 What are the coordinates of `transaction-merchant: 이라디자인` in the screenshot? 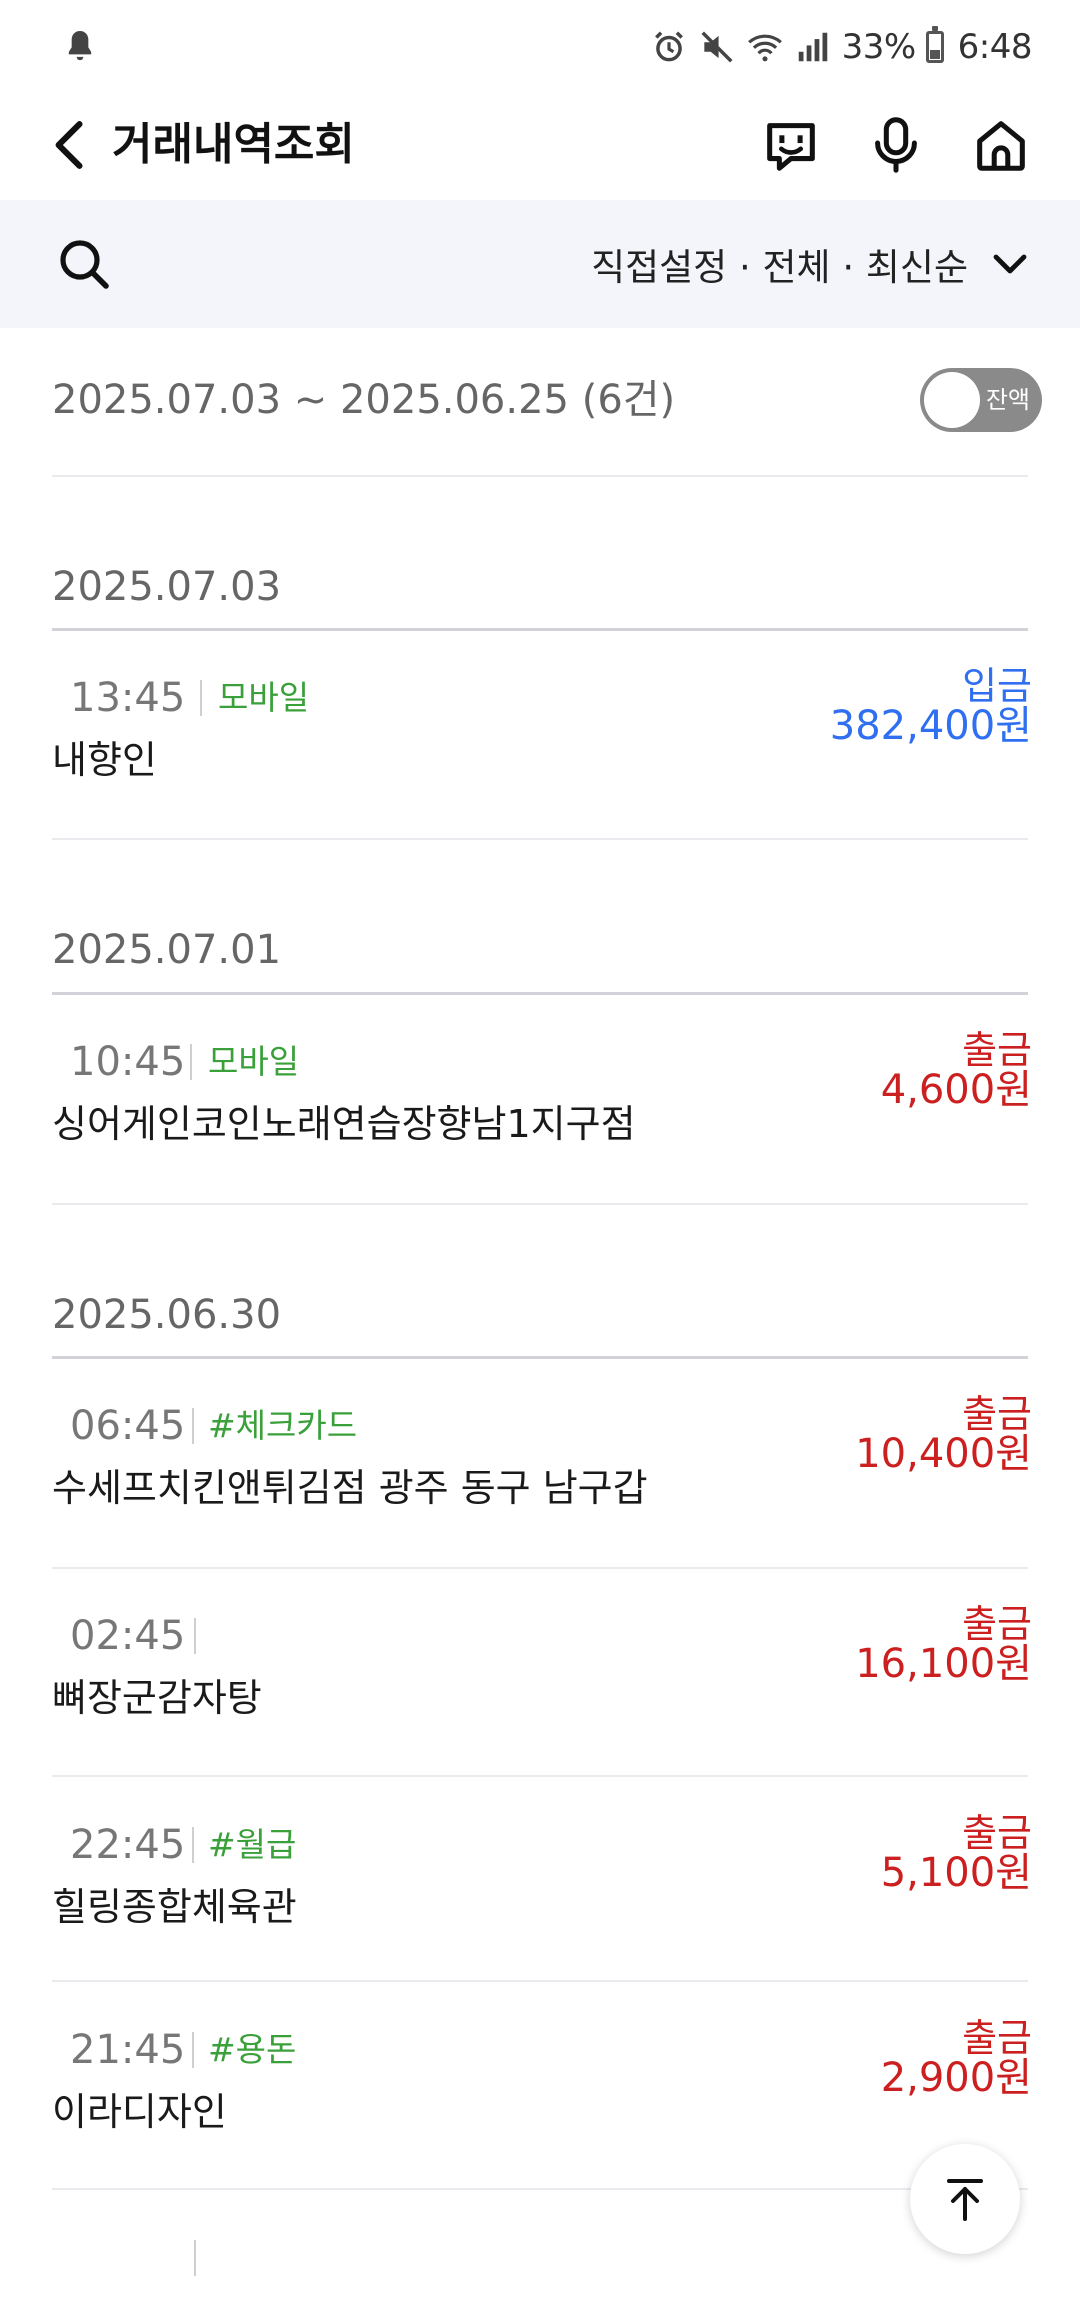 It's located at (139, 2112).